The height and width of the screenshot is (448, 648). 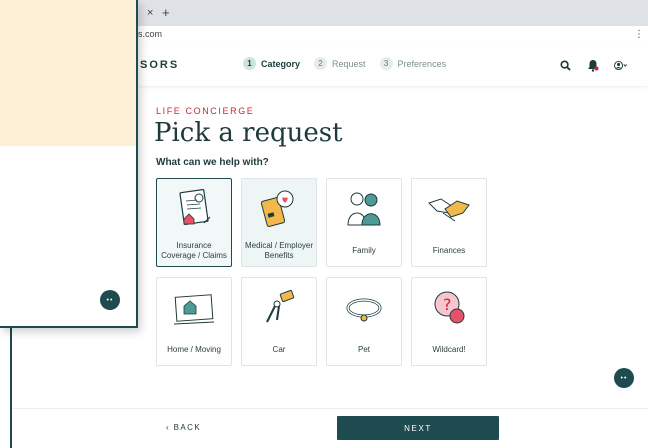 I want to click on footer-divider, so click(x=330, y=408).